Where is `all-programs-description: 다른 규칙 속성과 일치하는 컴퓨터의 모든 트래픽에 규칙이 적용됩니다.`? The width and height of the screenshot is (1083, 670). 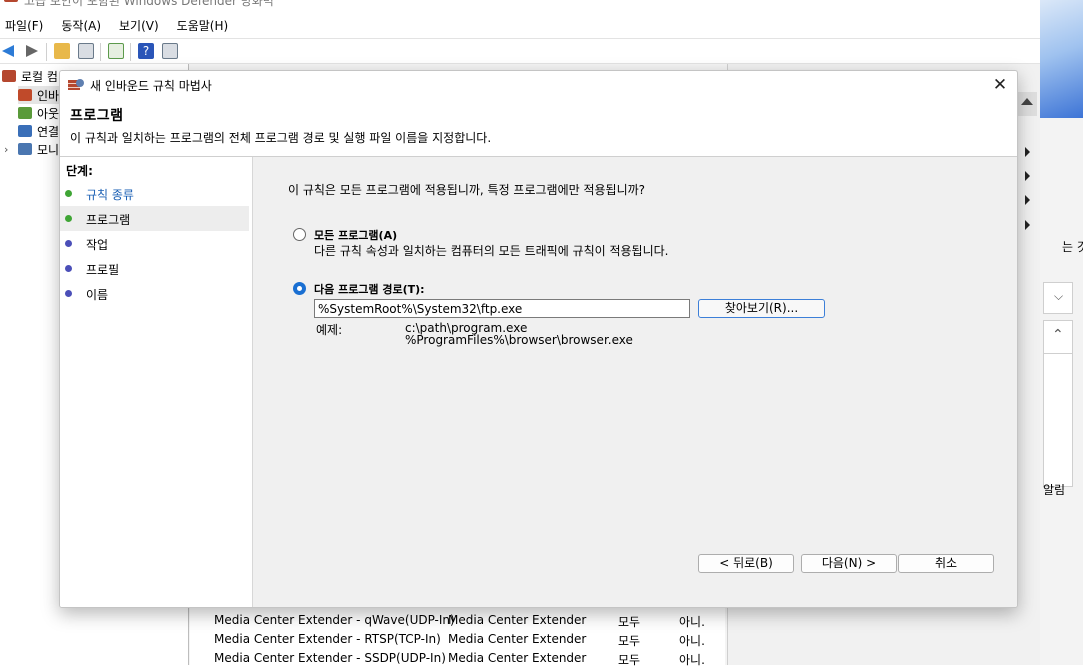 all-programs-description: 다른 규칙 속성과 일치하는 컴퓨터의 모든 트래픽에 규칙이 적용됩니다. is located at coordinates (491, 251).